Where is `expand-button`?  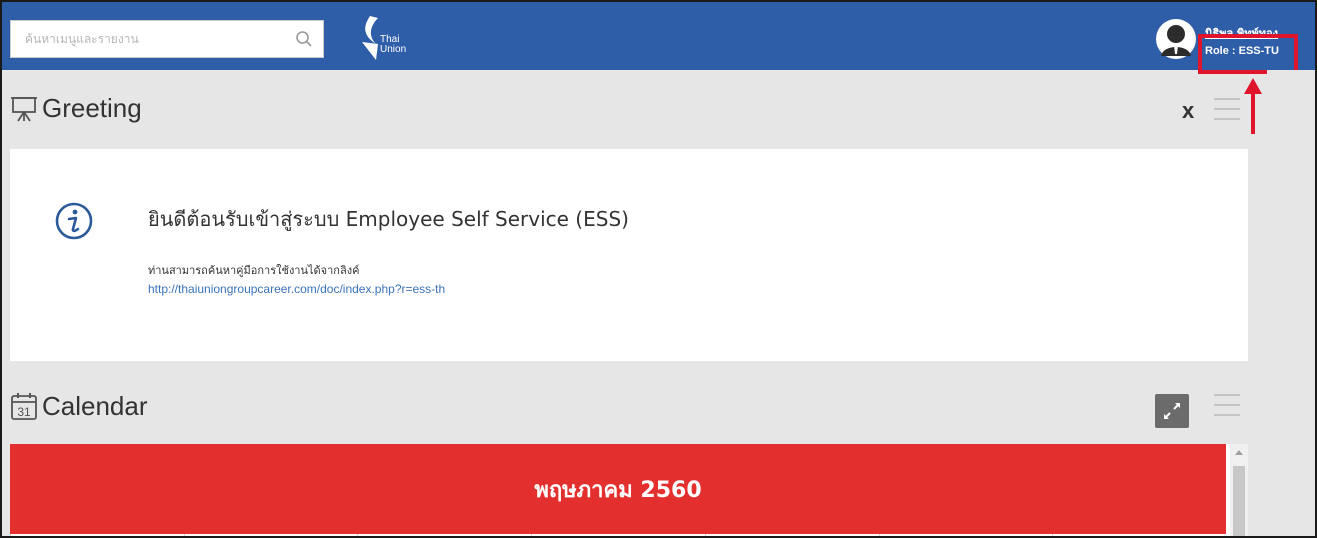 expand-button is located at coordinates (1172, 411).